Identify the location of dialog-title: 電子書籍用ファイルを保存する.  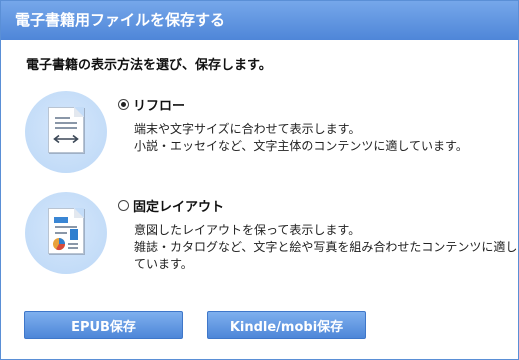
(259, 20).